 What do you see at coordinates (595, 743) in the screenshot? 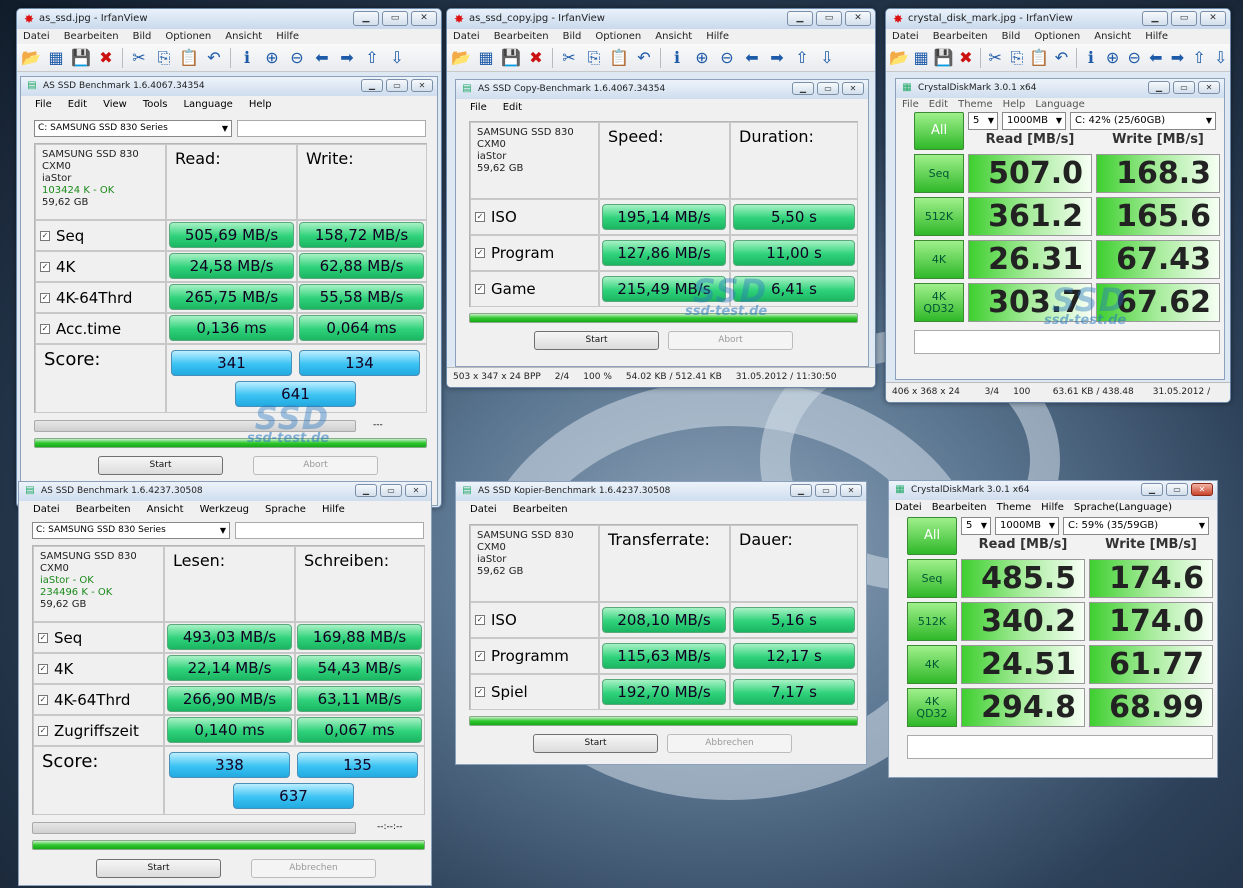
I see `start-button: Start` at bounding box center [595, 743].